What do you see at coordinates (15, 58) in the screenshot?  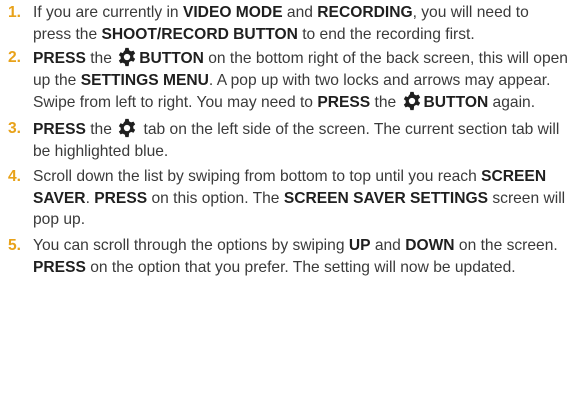 I see `step-number: 2.` at bounding box center [15, 58].